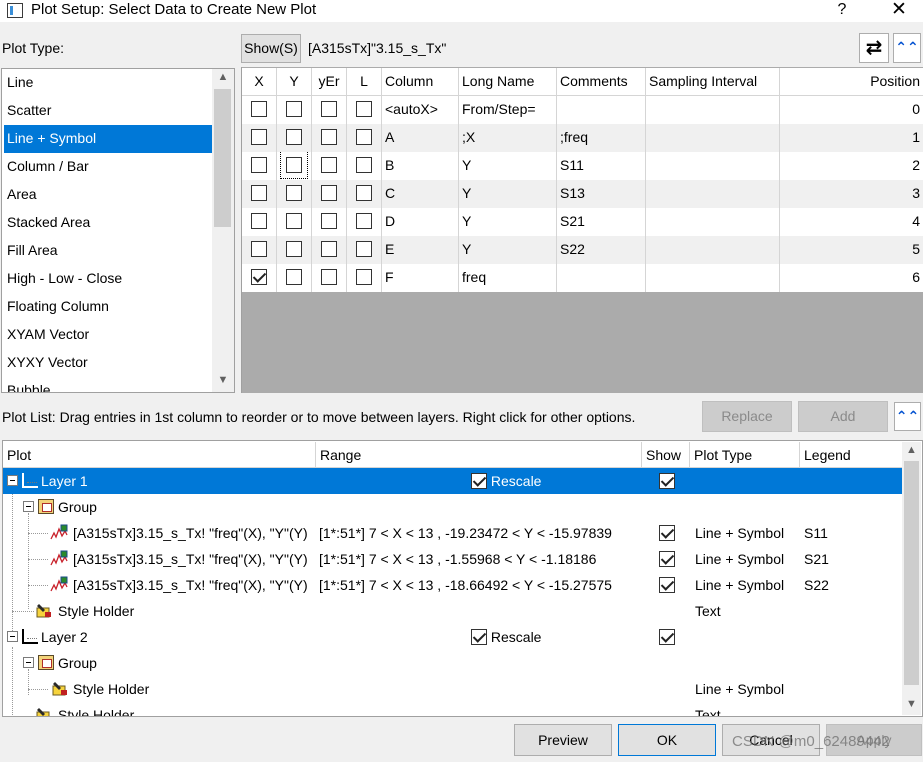 This screenshot has height=762, width=923. I want to click on replace-button: Replace, so click(747, 416).